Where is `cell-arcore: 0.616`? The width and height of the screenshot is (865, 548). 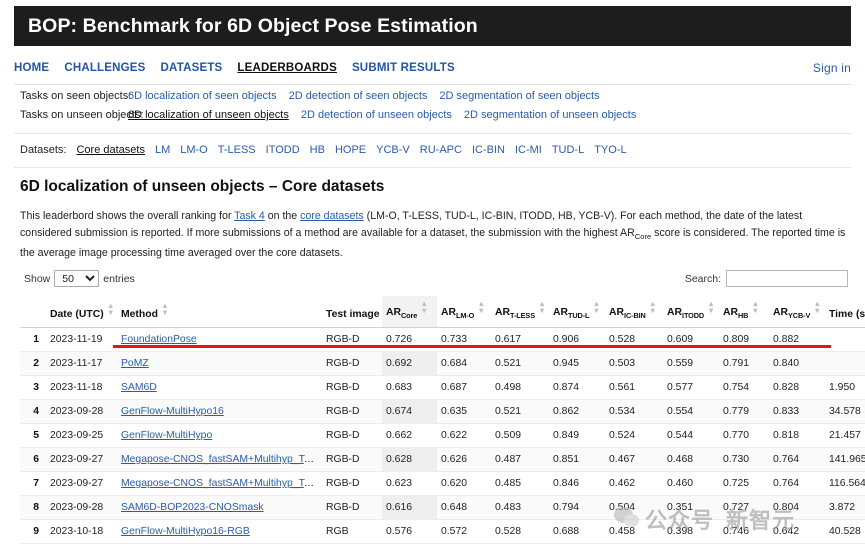 cell-arcore: 0.616 is located at coordinates (409, 508).